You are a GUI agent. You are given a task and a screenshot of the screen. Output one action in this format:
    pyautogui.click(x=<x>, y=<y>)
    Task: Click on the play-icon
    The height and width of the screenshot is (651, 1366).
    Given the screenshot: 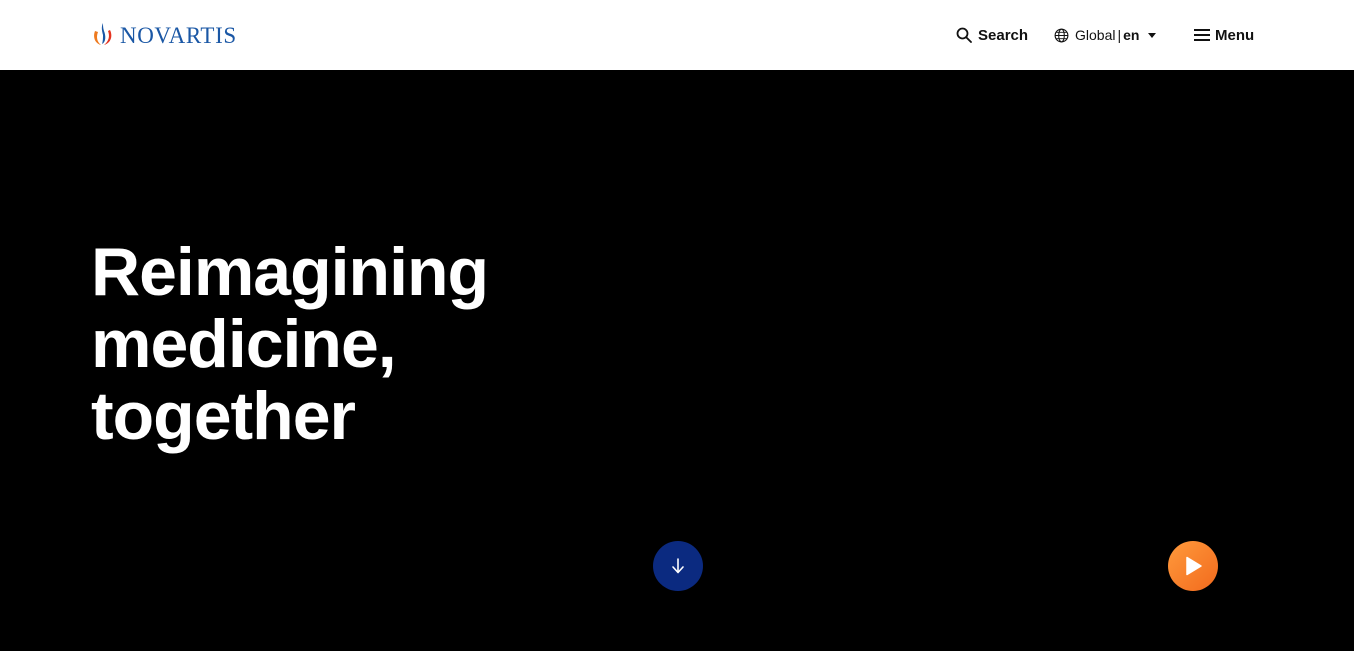 What is the action you would take?
    pyautogui.click(x=1194, y=566)
    